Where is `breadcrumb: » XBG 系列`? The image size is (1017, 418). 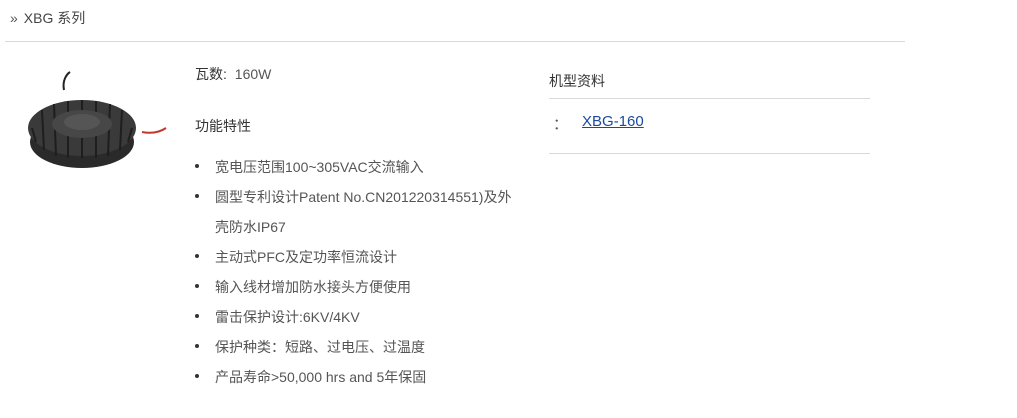
breadcrumb: » XBG 系列 is located at coordinates (47, 18).